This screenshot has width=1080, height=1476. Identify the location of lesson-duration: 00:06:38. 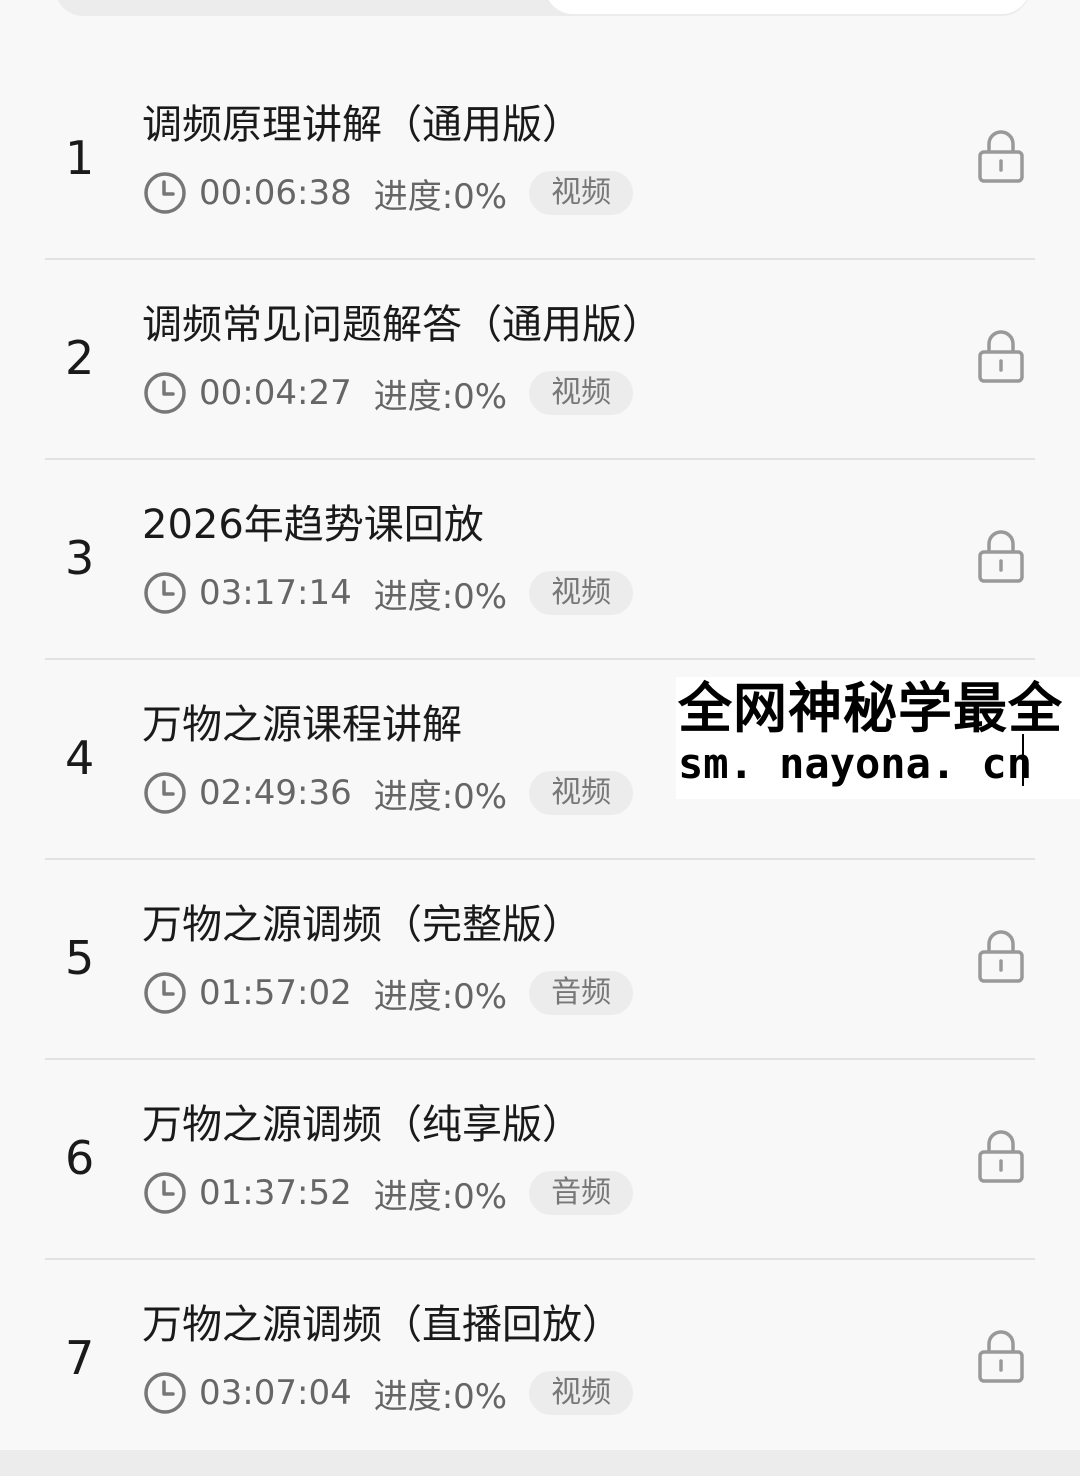
(275, 193).